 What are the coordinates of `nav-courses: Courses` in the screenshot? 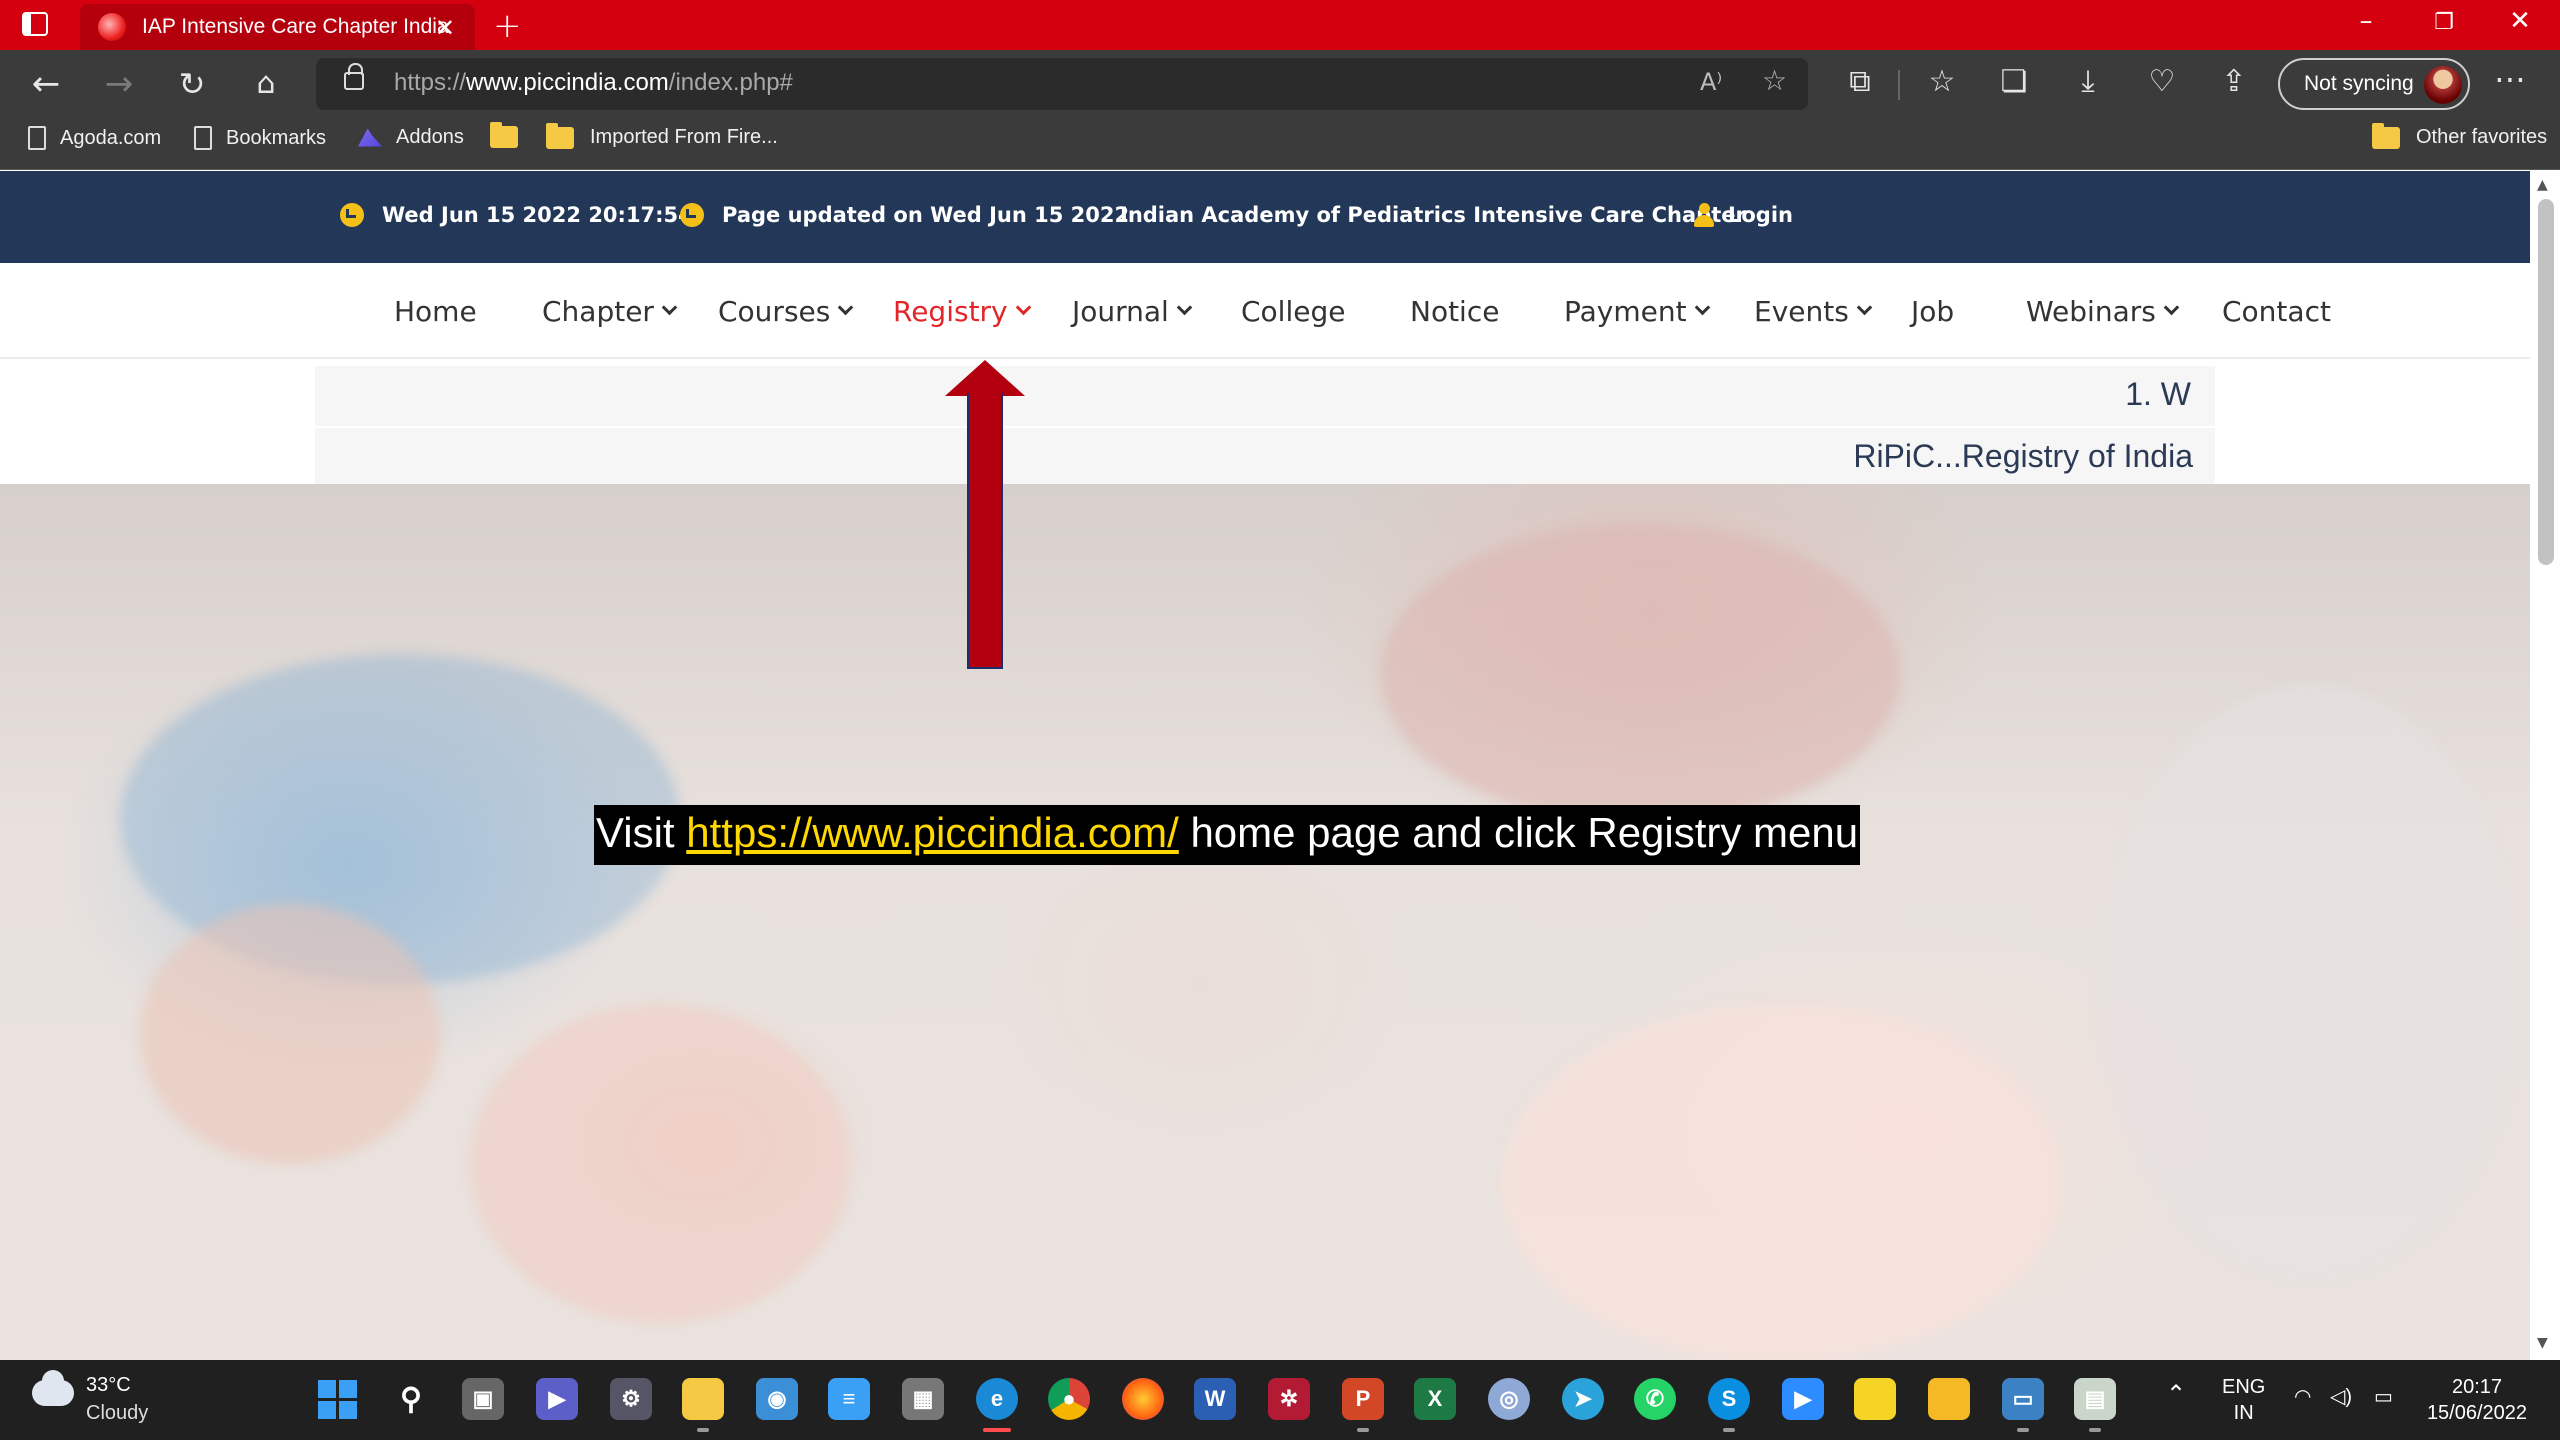 It's located at (786, 311).